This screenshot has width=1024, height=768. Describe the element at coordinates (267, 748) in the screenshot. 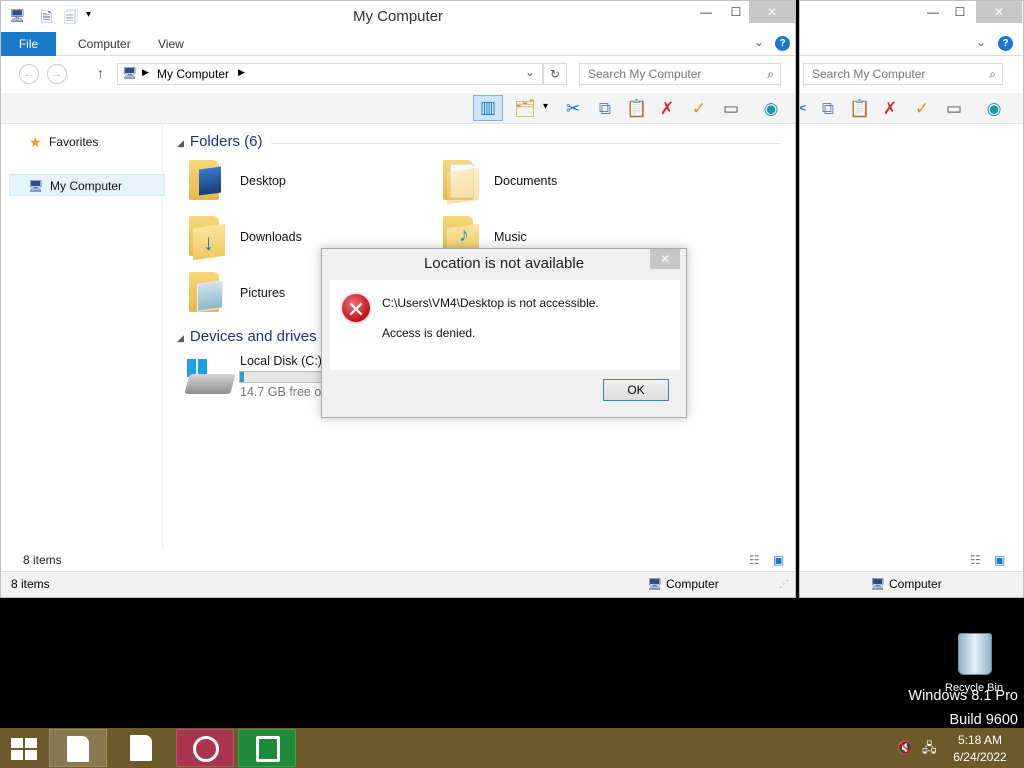

I see `taskbar-app-store` at that location.